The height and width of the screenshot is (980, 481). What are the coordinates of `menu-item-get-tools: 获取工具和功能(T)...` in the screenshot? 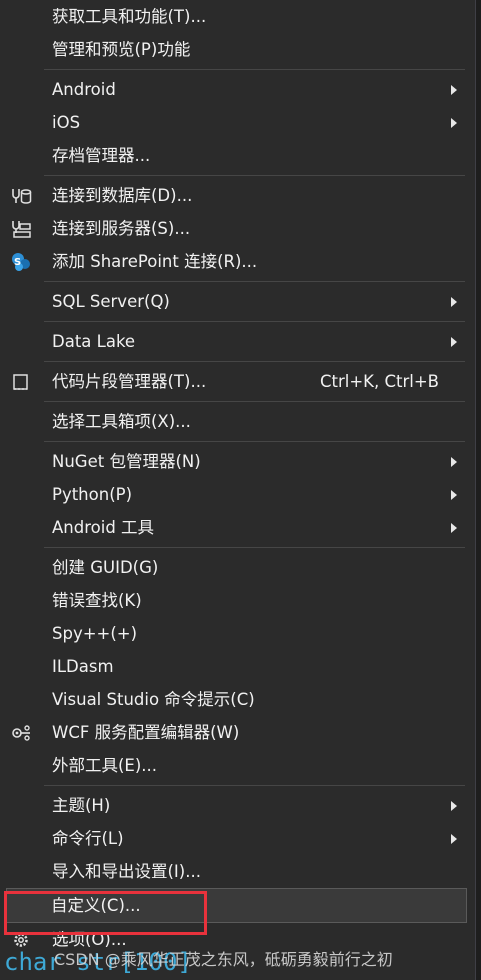 It's located at (237, 16).